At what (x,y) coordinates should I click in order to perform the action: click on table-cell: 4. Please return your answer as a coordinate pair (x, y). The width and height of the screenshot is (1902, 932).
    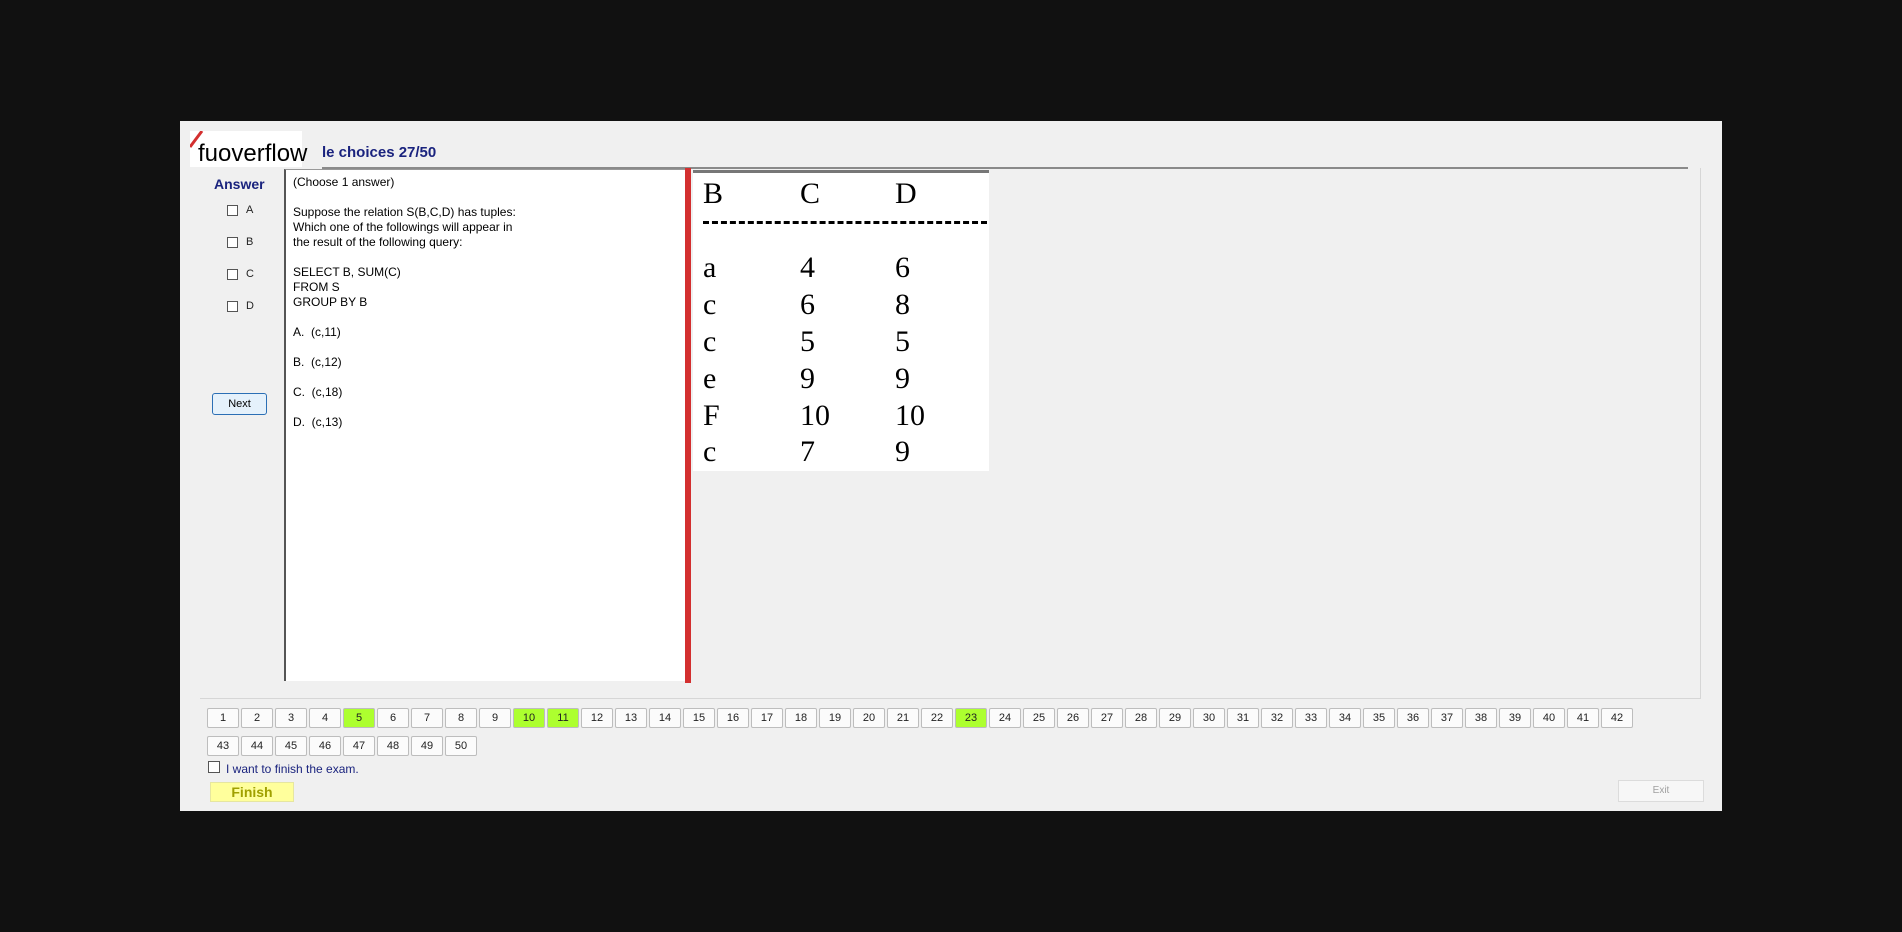
    Looking at the image, I should click on (807, 267).